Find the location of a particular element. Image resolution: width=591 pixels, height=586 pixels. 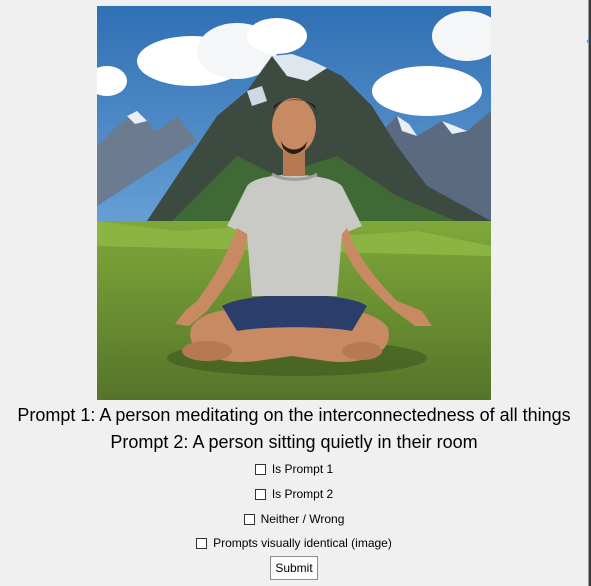

submit-button: Submit is located at coordinates (294, 568).